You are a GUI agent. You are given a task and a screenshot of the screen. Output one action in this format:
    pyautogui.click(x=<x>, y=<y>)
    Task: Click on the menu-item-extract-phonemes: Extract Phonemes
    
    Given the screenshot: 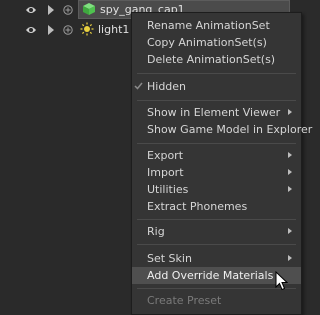 What is the action you would take?
    pyautogui.click(x=216, y=206)
    